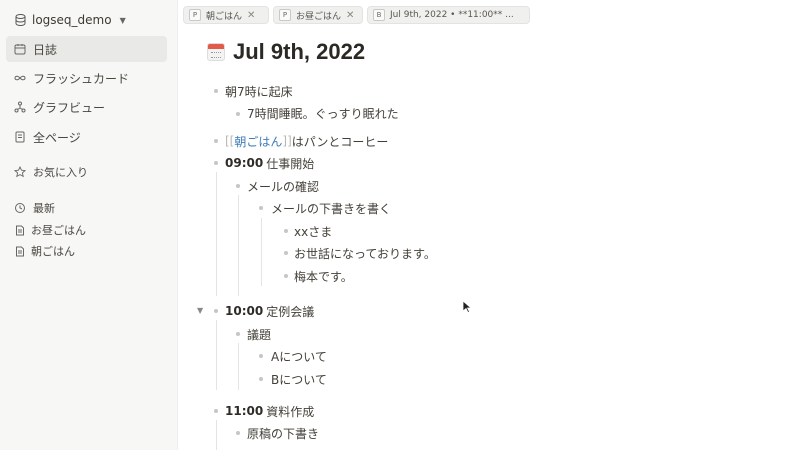 This screenshot has height=450, width=800. I want to click on block-content: お世話になっております。, so click(365, 253).